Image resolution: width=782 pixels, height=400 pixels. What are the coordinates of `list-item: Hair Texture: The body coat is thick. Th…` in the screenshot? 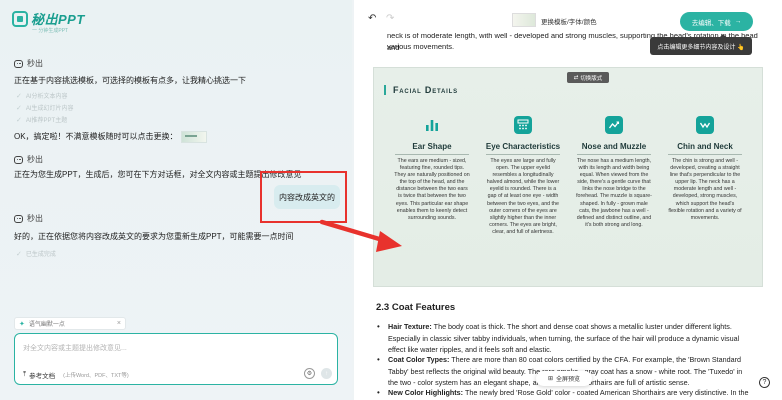 It's located at (565, 338).